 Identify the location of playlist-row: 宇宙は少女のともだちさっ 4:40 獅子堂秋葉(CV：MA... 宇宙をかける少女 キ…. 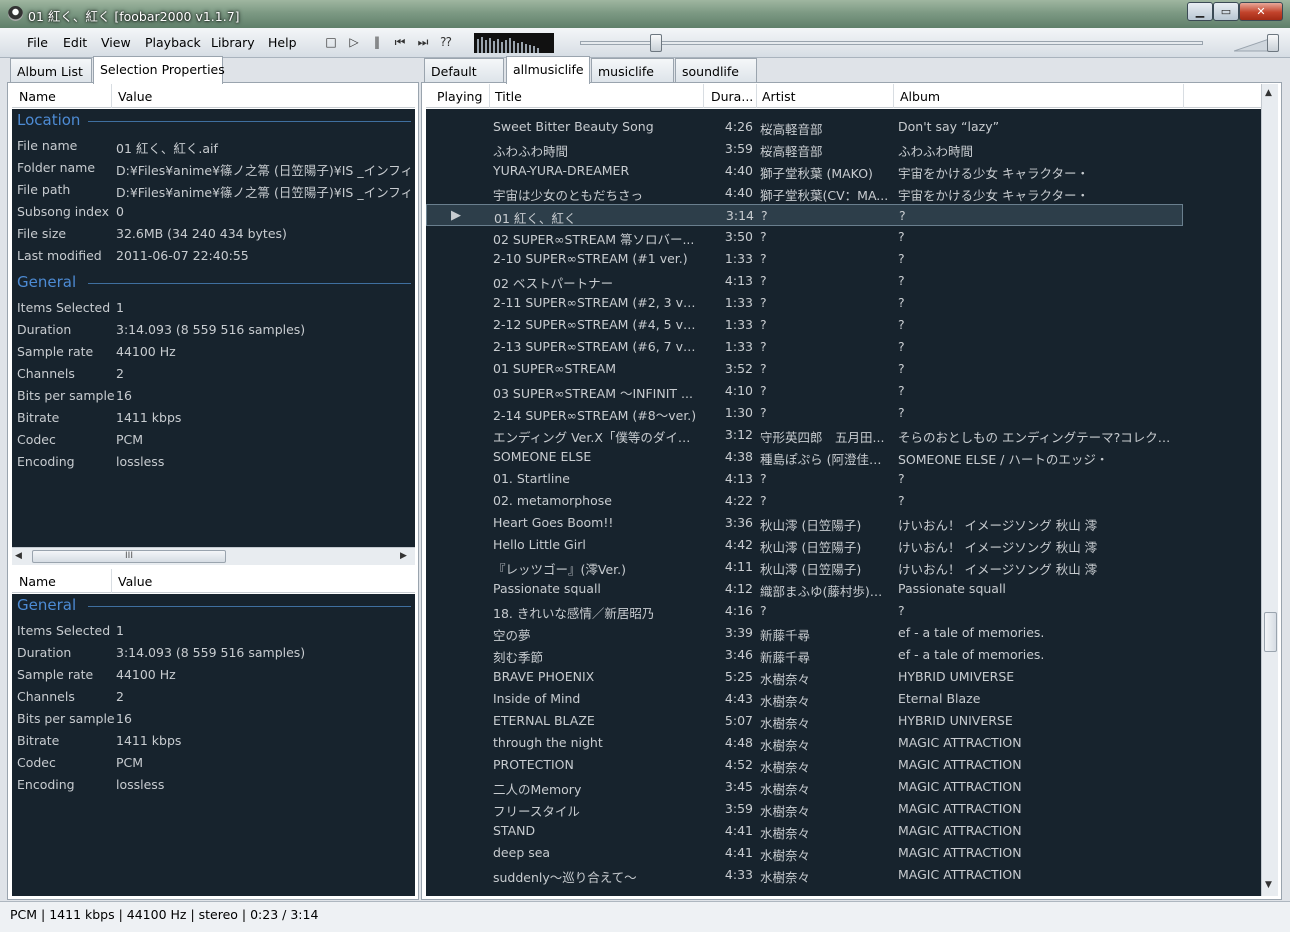
(804, 193).